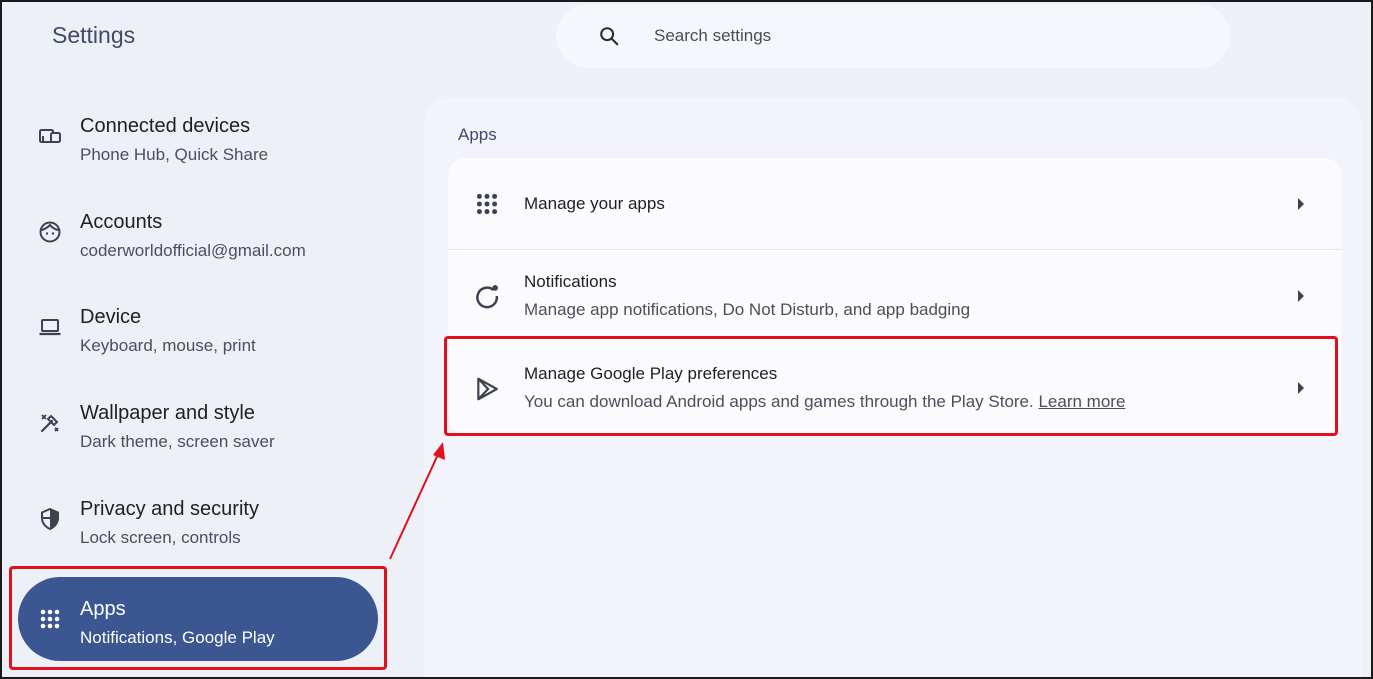  What do you see at coordinates (893, 36) in the screenshot?
I see `search-bar: Search settings` at bounding box center [893, 36].